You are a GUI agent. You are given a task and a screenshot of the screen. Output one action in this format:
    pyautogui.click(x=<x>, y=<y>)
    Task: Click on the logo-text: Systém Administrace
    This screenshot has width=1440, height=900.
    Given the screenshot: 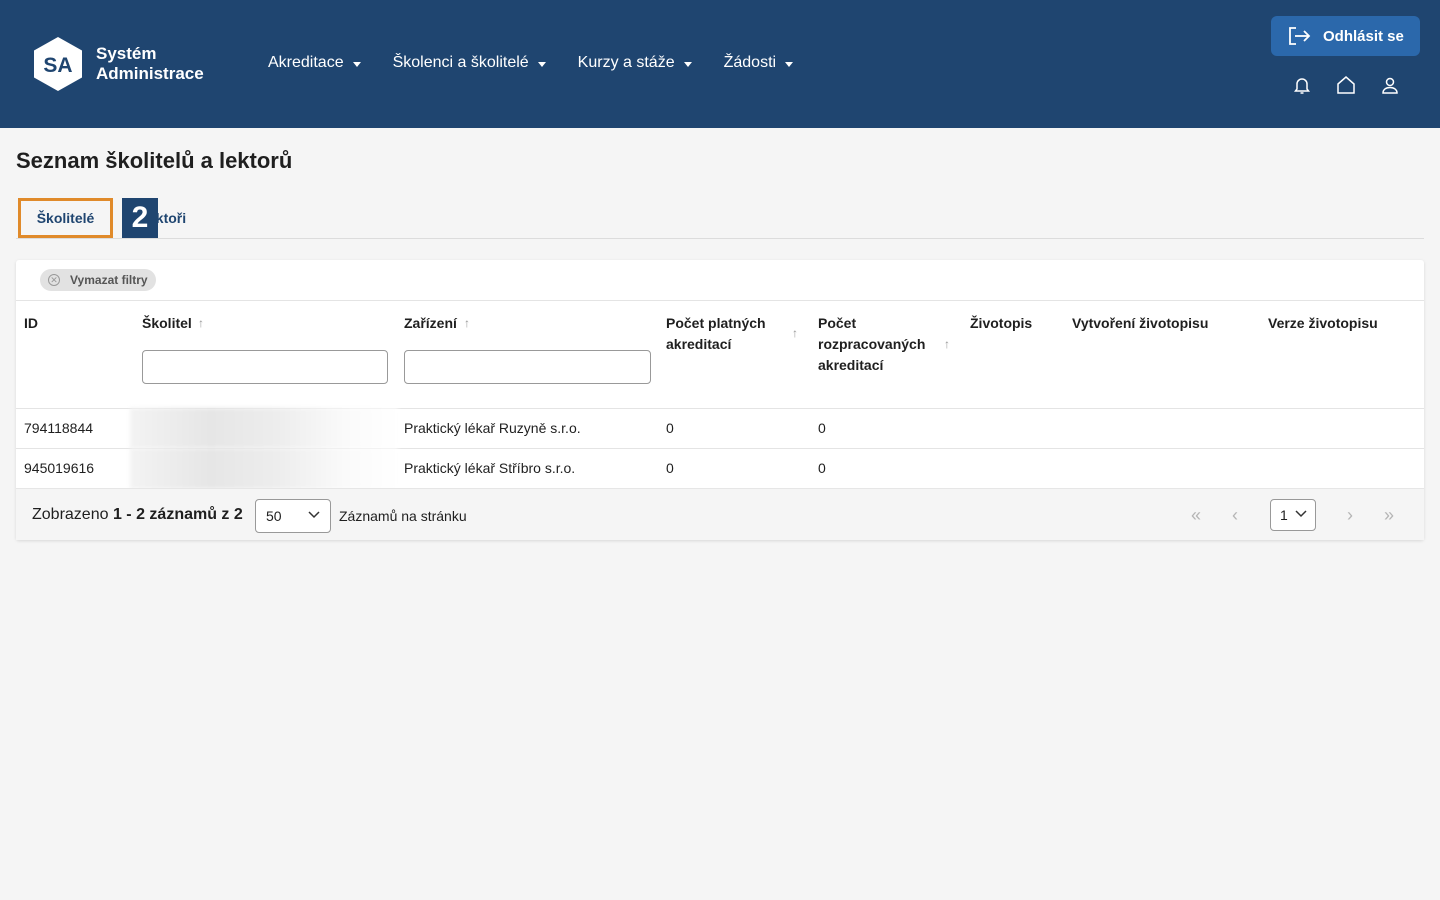 What is the action you would take?
    pyautogui.click(x=150, y=64)
    